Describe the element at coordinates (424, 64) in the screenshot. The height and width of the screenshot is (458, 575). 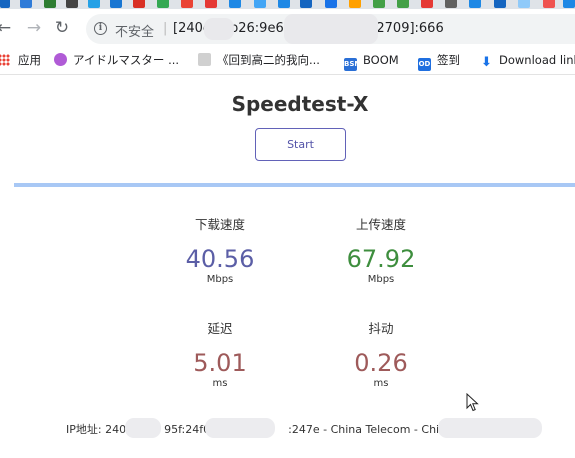
I see `od-icon: OD` at that location.